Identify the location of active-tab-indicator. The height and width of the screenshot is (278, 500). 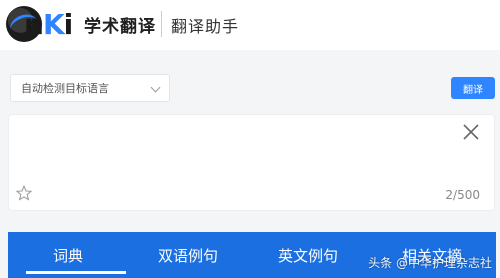
(76, 272).